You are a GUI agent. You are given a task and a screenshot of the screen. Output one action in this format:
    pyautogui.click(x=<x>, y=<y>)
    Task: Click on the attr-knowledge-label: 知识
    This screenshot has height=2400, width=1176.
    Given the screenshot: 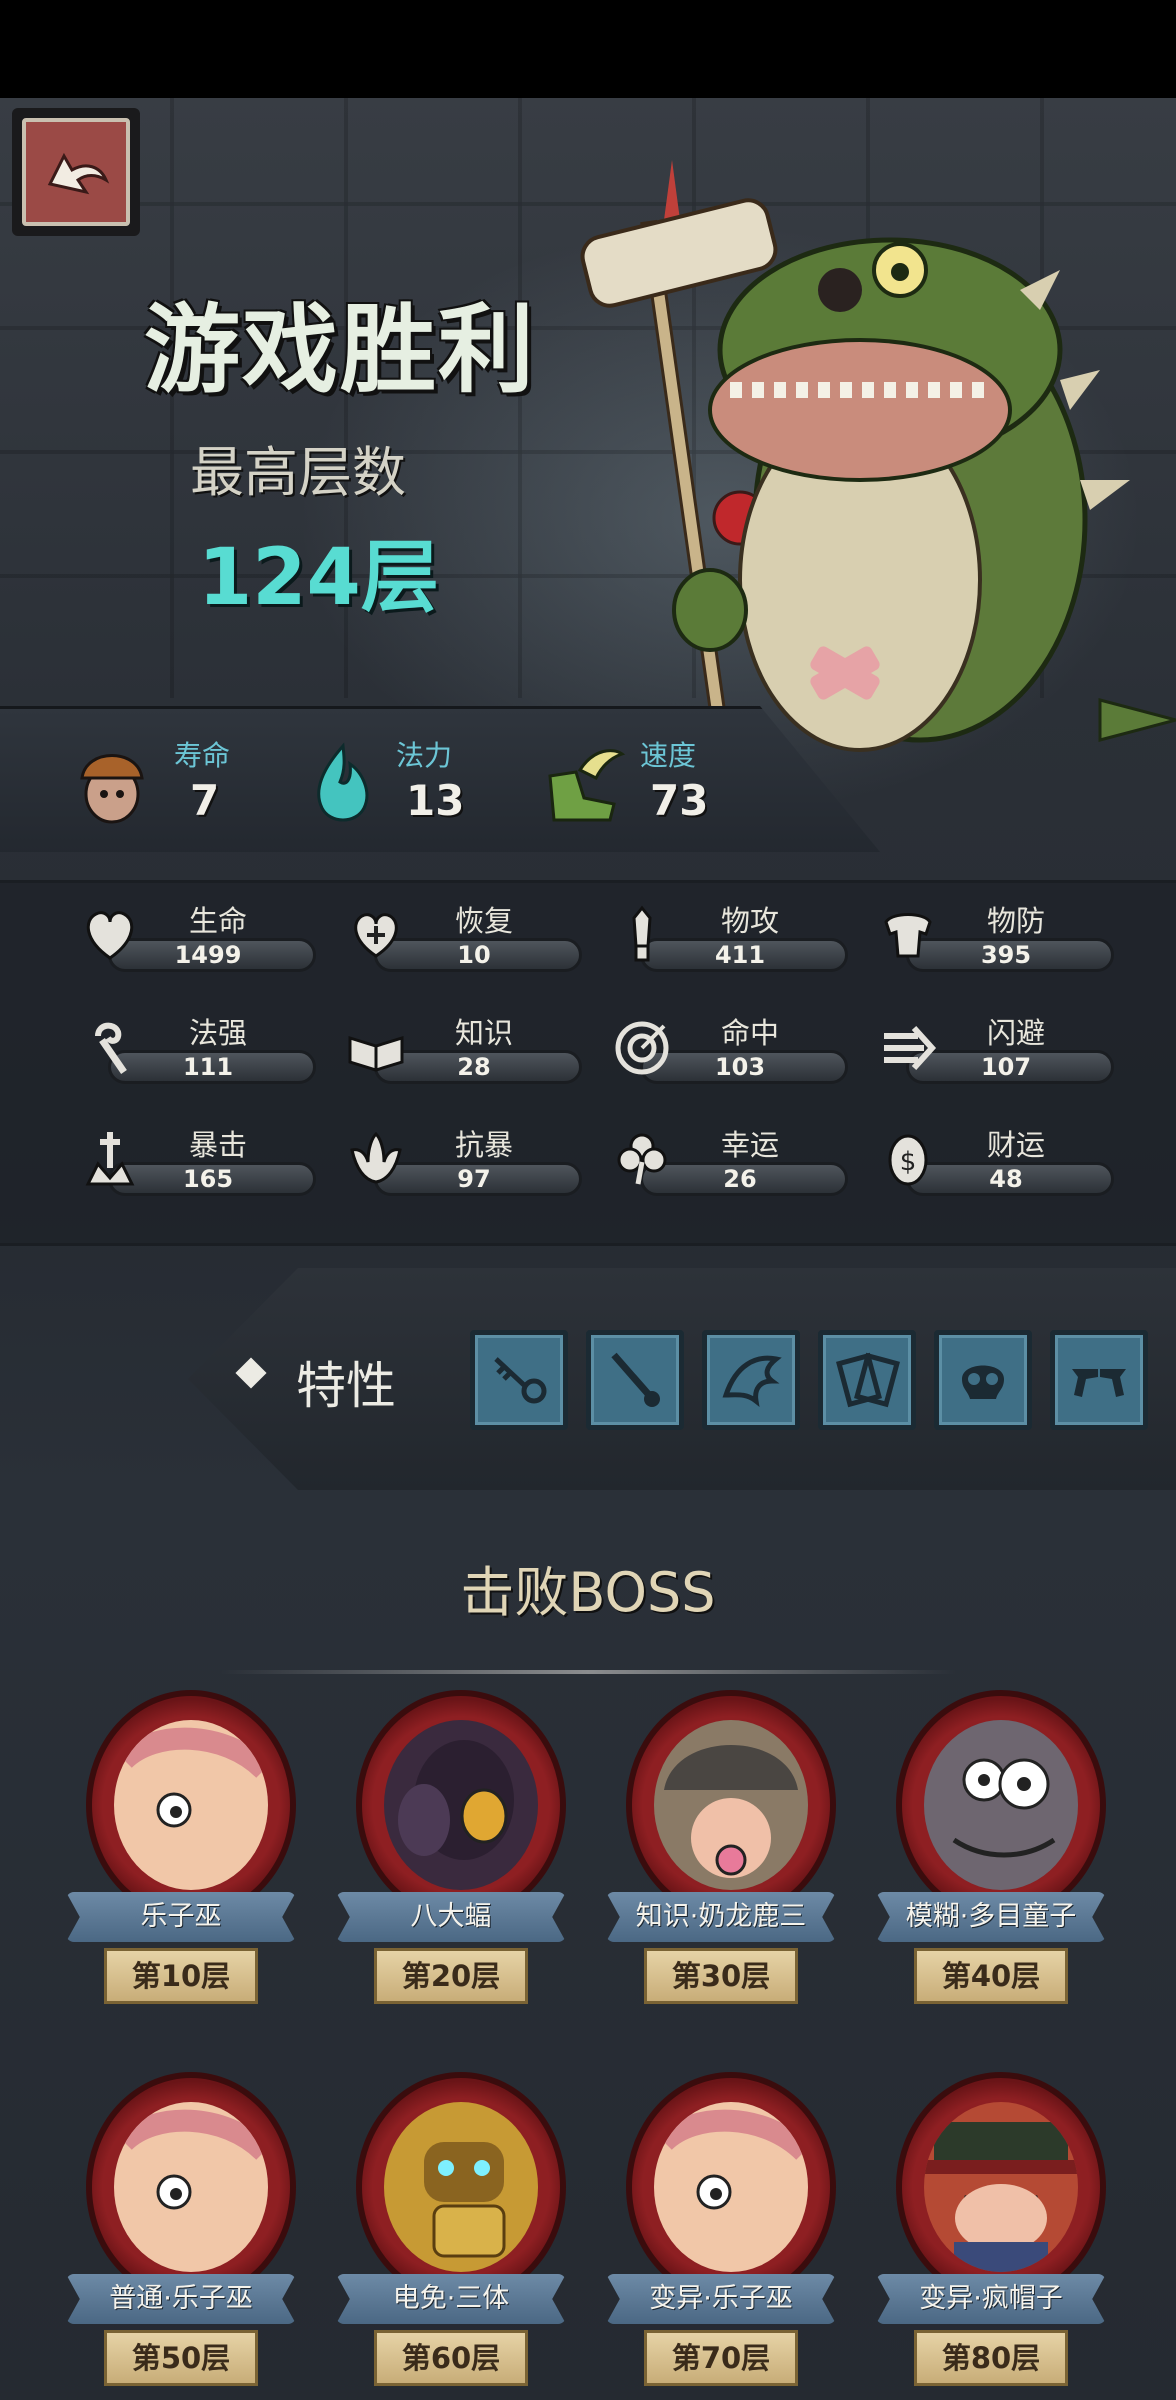 What is the action you would take?
    pyautogui.click(x=483, y=1033)
    